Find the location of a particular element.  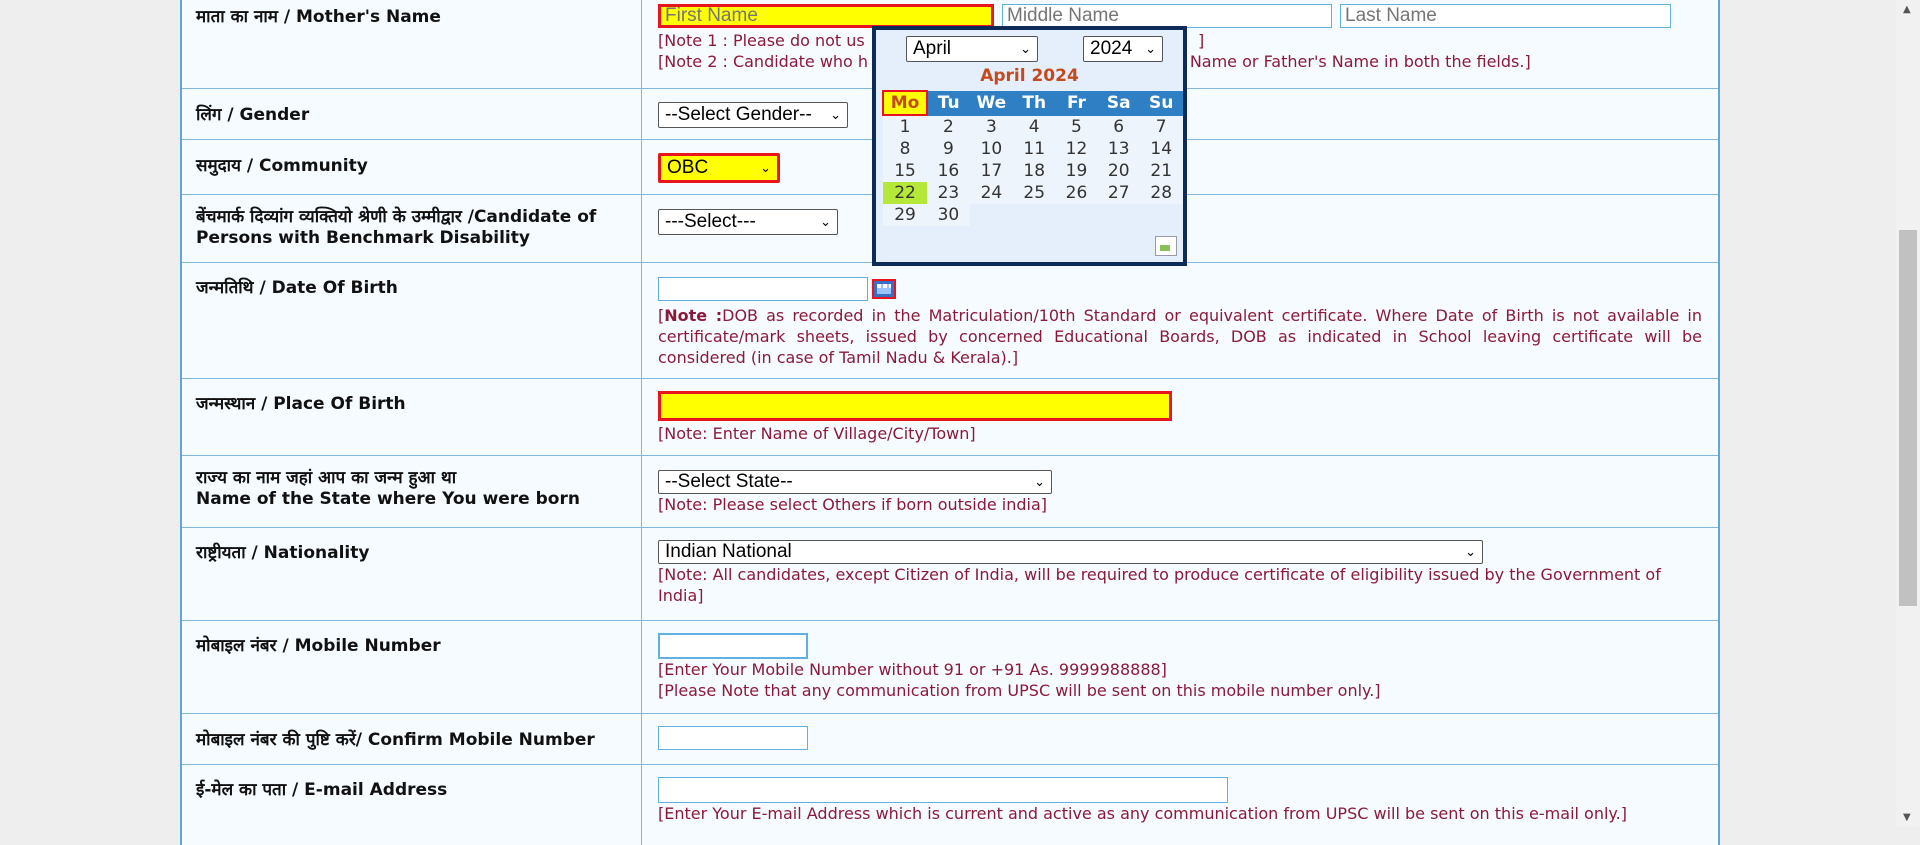

calendar-day: 18 is located at coordinates (1034, 171).